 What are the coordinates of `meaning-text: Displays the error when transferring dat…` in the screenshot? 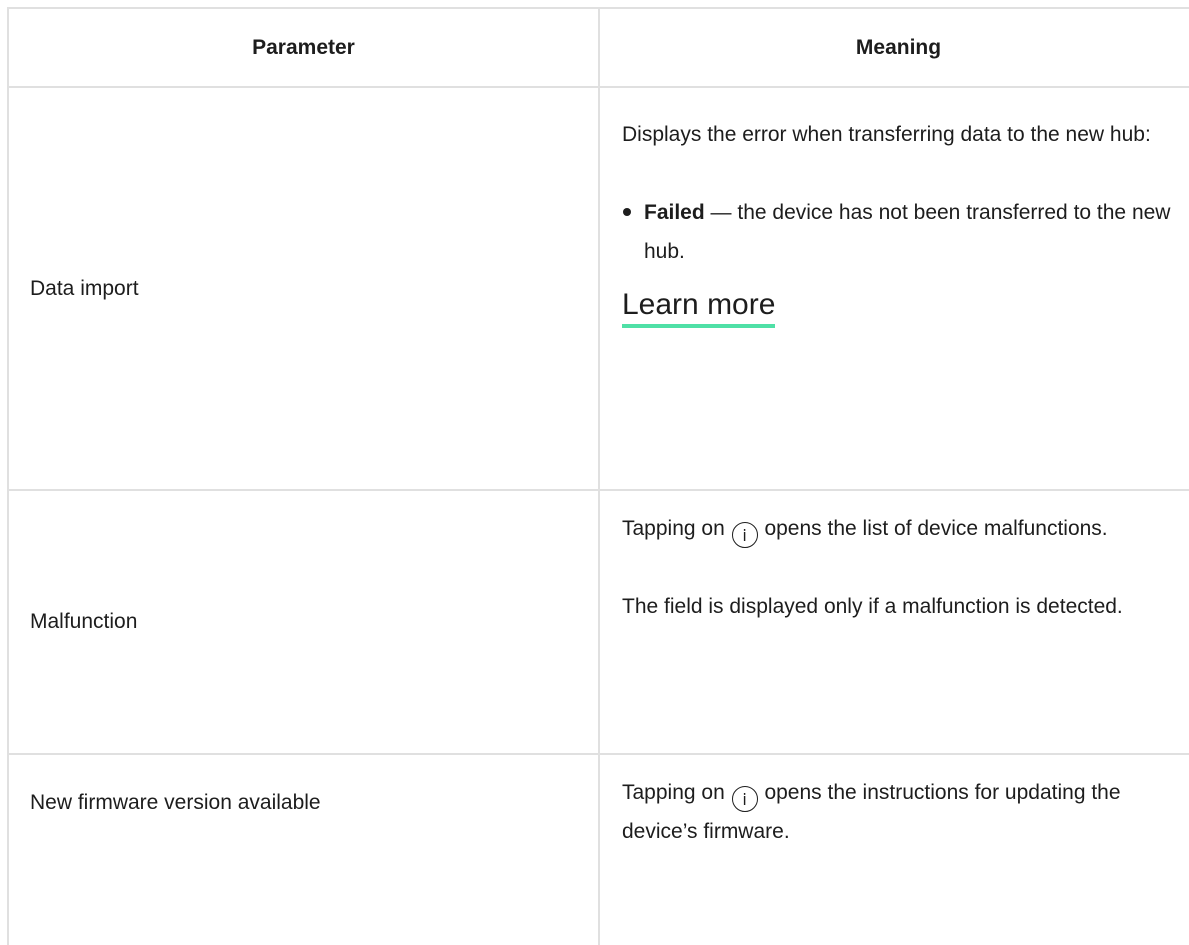 It's located at (886, 134).